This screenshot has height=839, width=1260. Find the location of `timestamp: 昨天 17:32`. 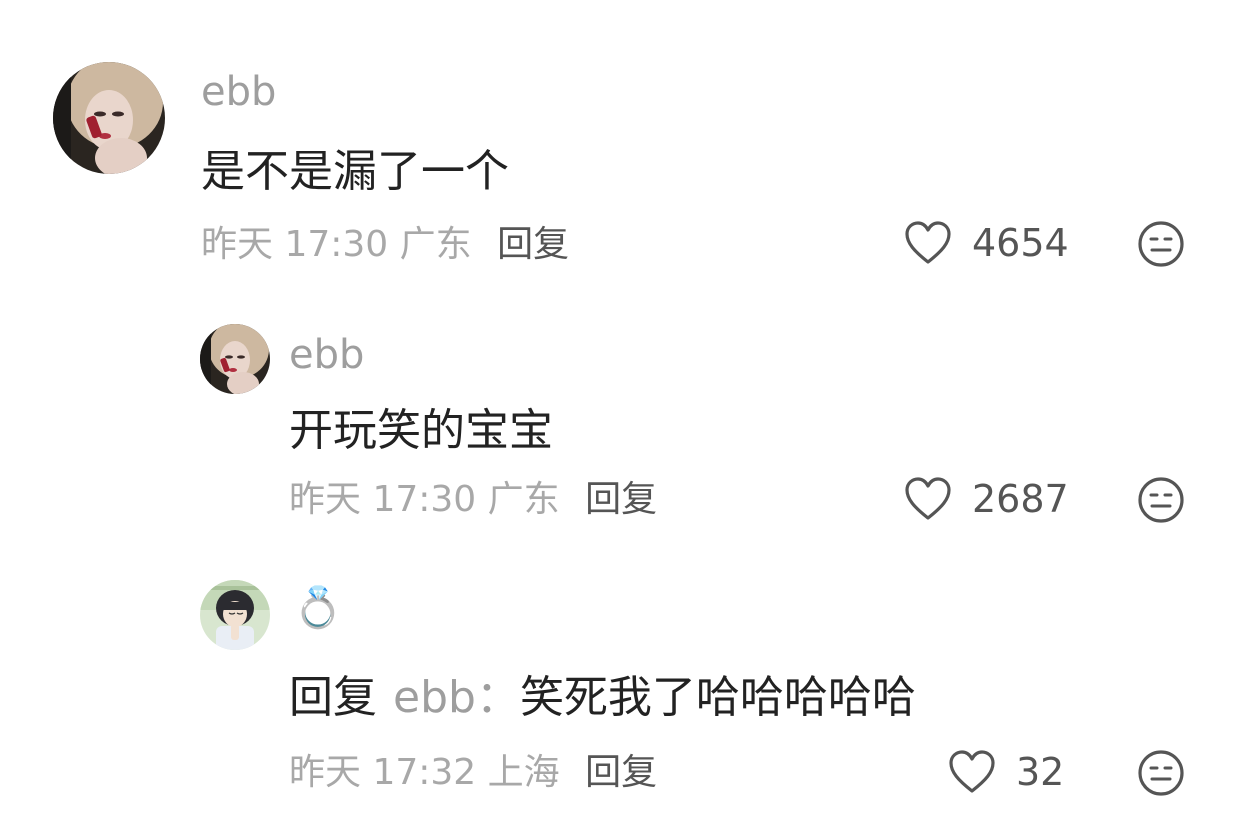

timestamp: 昨天 17:32 is located at coordinates (383, 772).